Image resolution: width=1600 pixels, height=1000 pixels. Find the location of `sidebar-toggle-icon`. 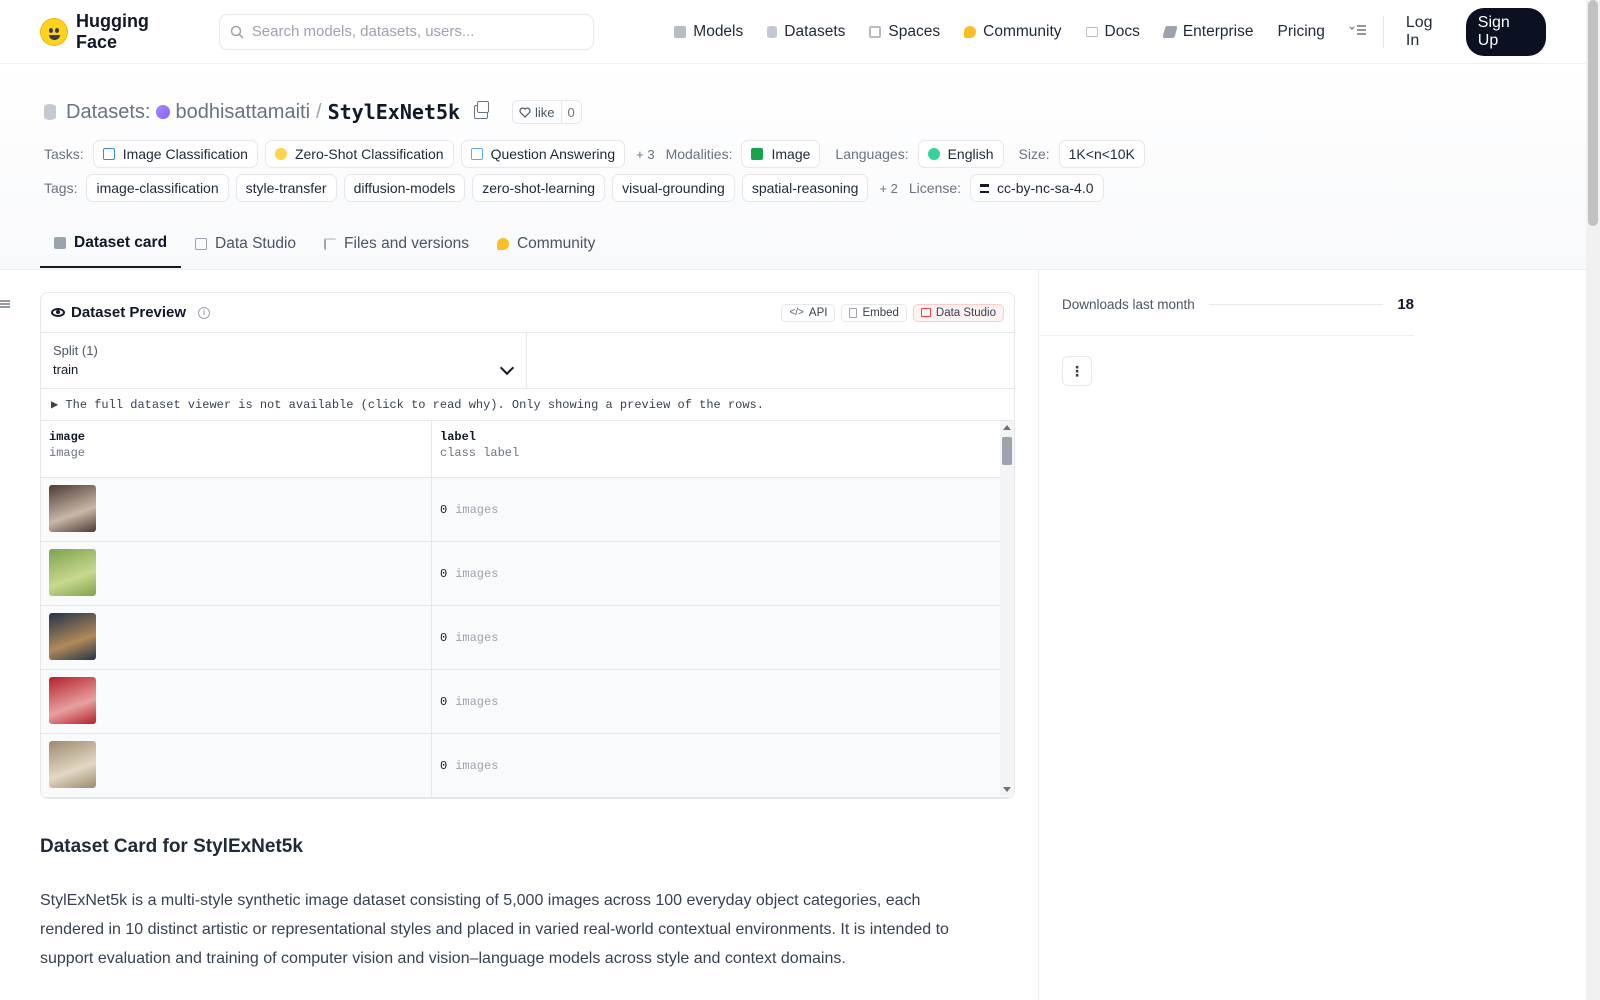

sidebar-toggle-icon is located at coordinates (5, 305).